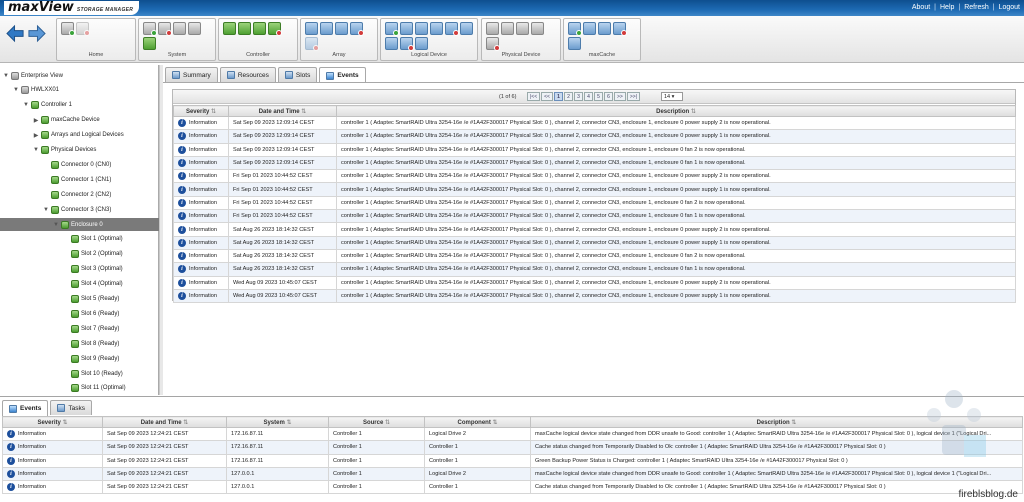  What do you see at coordinates (165, 29) in the screenshot?
I see `system-remove-icon` at bounding box center [165, 29].